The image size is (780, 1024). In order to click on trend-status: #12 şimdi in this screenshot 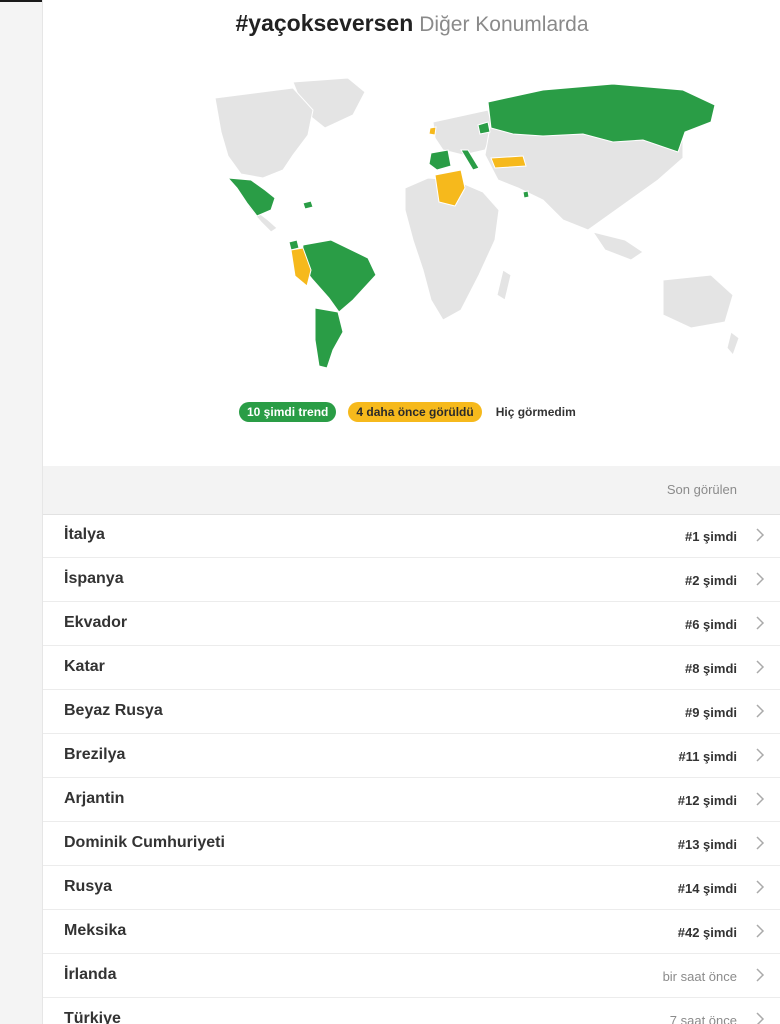, I will do `click(707, 800)`.